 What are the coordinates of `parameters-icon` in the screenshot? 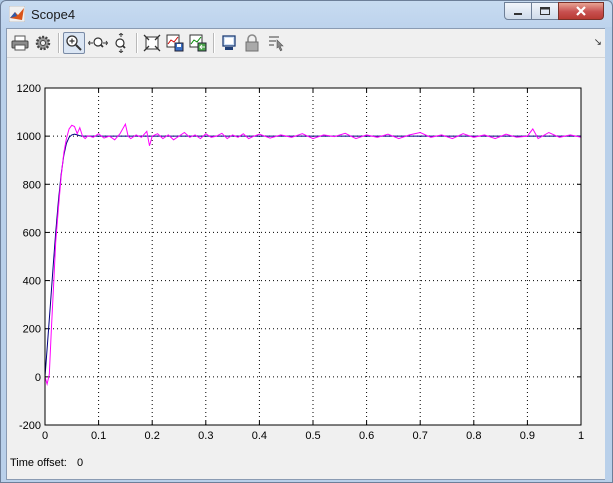 It's located at (43, 43).